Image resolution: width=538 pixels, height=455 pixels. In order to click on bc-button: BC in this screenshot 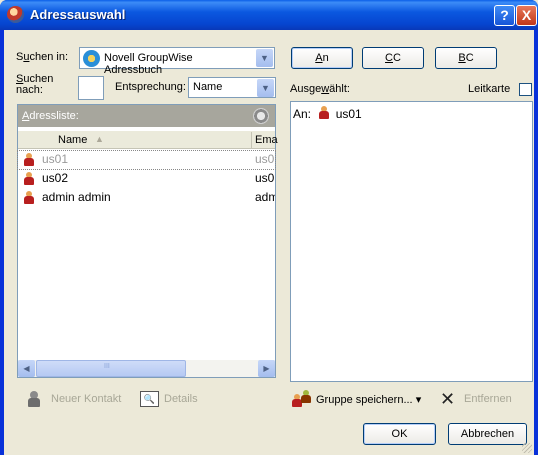, I will do `click(466, 58)`.